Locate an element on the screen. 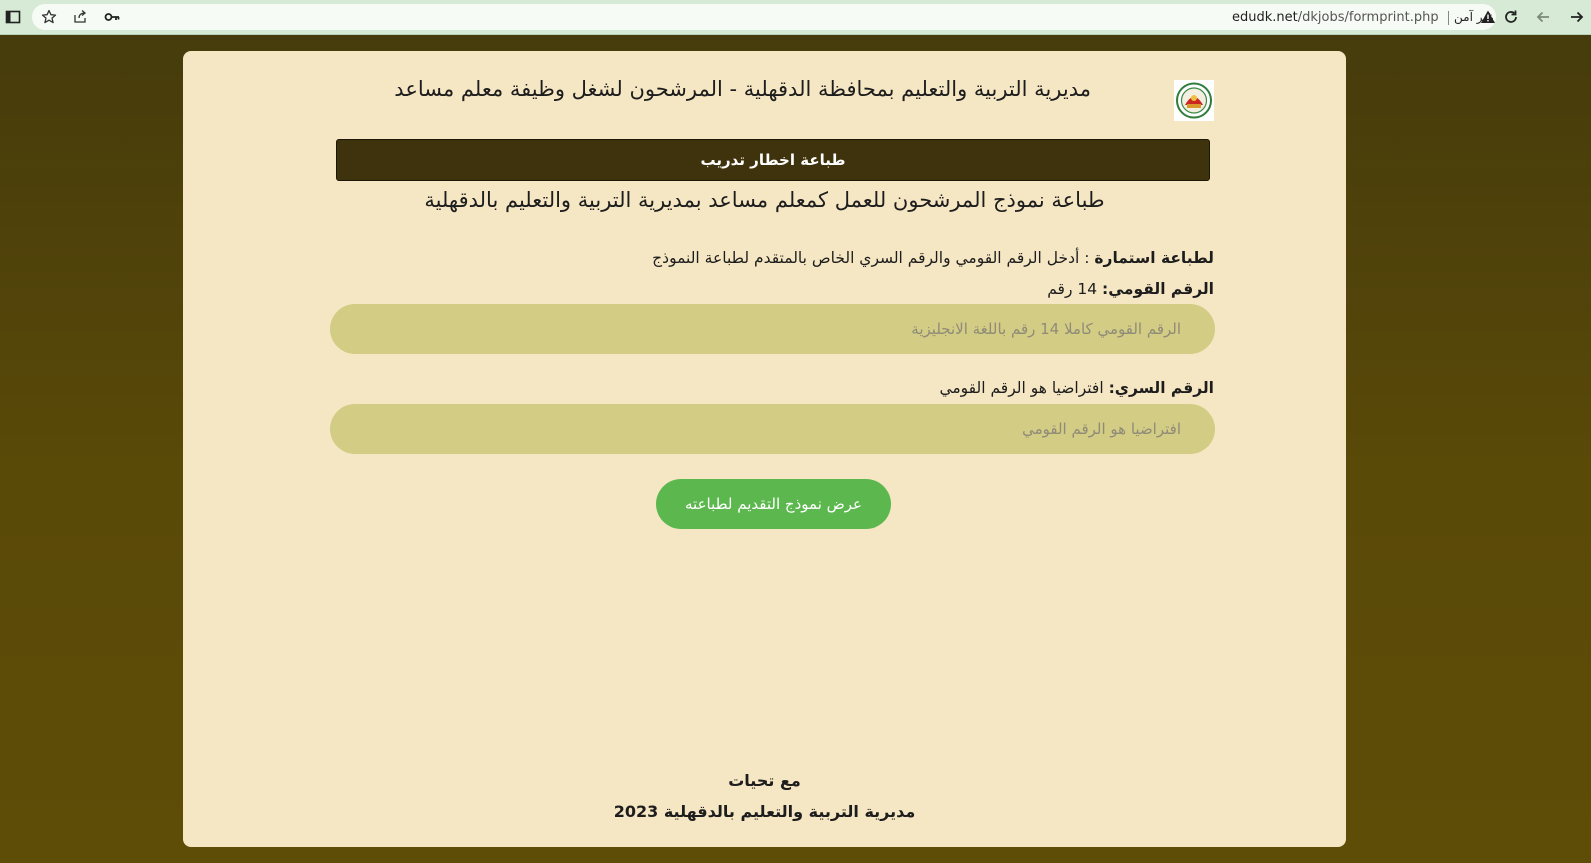 The image size is (1591, 863). password-label-row: الرقم السري: افتراضيا هو الرقم القومي is located at coordinates (1076, 388).